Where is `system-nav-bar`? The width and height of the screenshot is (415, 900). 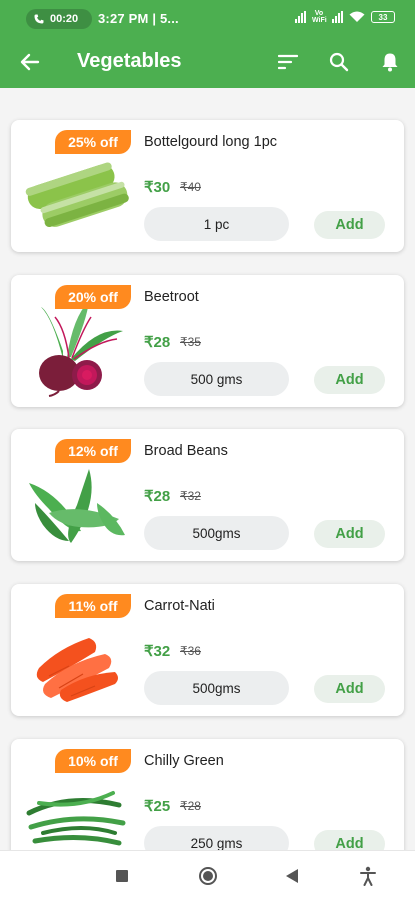
system-nav-bar is located at coordinates (207, 875).